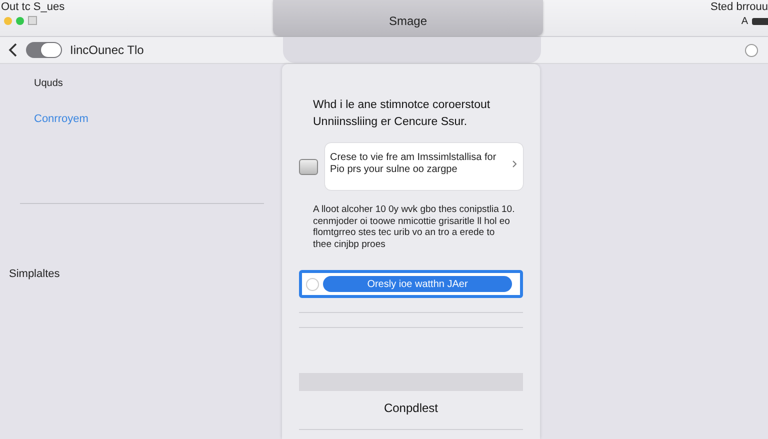 The image size is (768, 439). Describe the element at coordinates (744, 21) in the screenshot. I see `status-letter: A` at that location.